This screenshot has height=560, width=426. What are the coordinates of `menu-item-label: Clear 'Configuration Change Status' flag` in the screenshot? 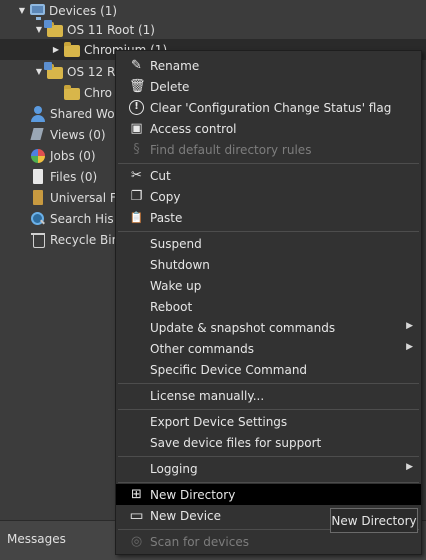 It's located at (271, 107).